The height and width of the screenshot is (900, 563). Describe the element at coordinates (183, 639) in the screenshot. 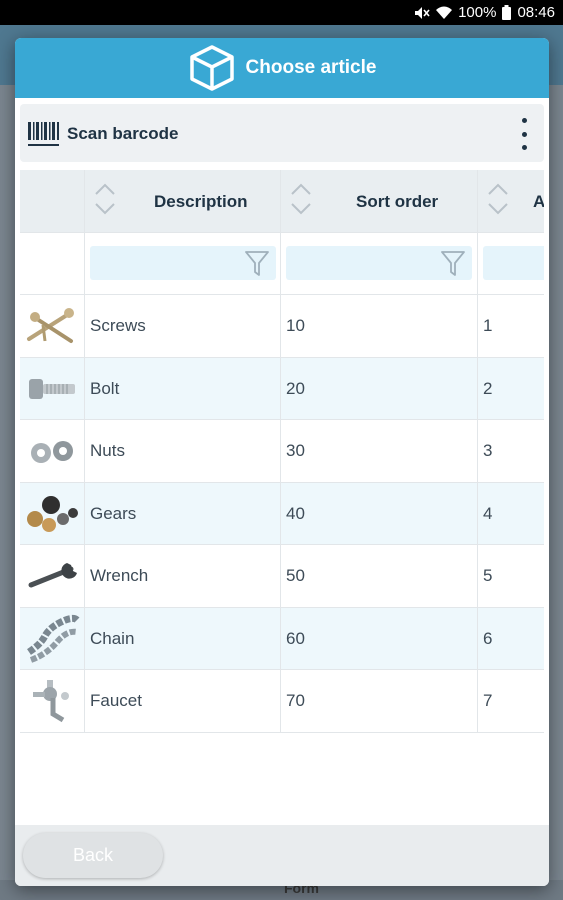

I see `description-cell: Chain` at that location.